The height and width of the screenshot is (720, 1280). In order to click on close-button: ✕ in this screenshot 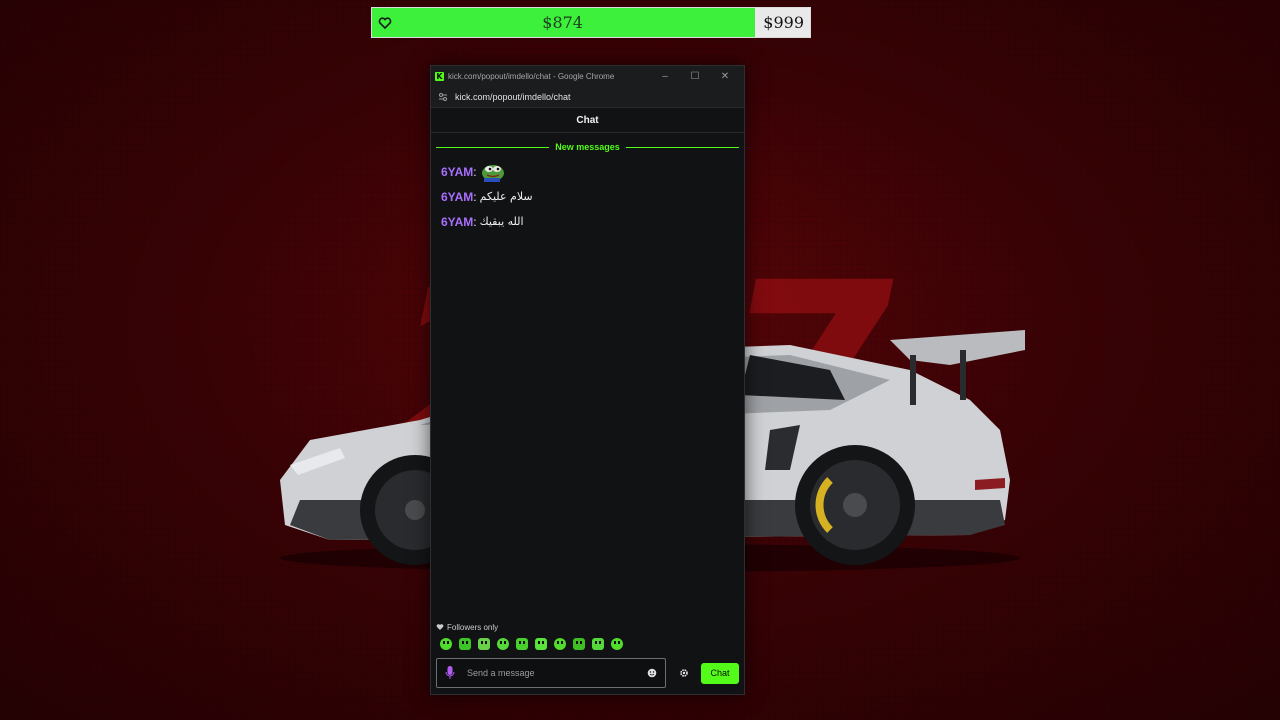, I will do `click(725, 76)`.